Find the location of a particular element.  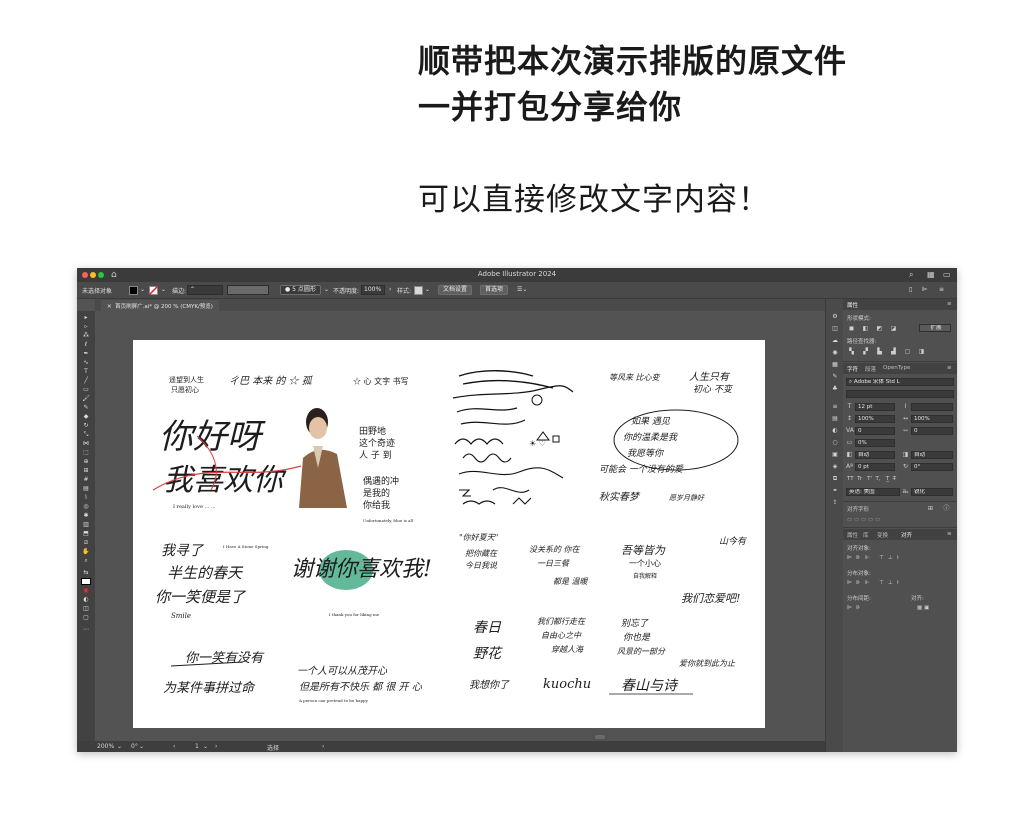

line-tool-icon: ╱ is located at coordinates (86, 380).